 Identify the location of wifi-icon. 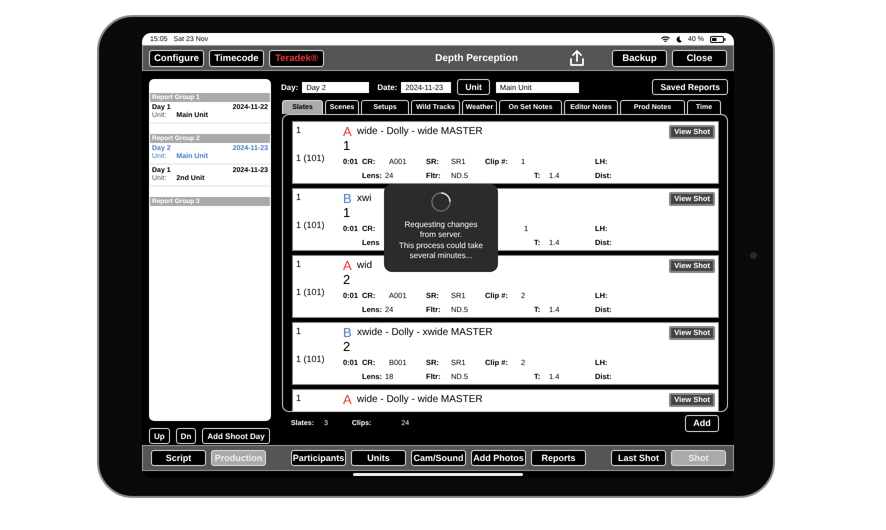
(665, 39).